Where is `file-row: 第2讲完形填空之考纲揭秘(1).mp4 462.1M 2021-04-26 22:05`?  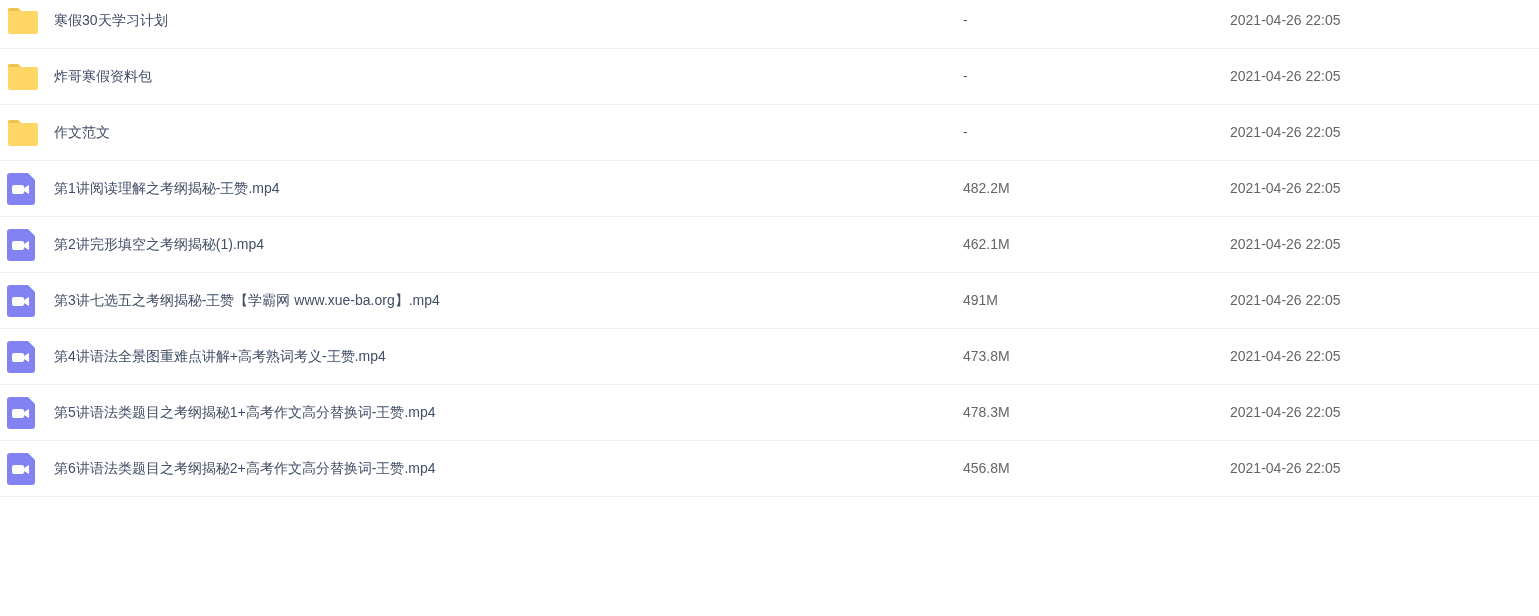 file-row: 第2讲完形填空之考纲揭秘(1).mp4 462.1M 2021-04-26 22:05 is located at coordinates (769, 245).